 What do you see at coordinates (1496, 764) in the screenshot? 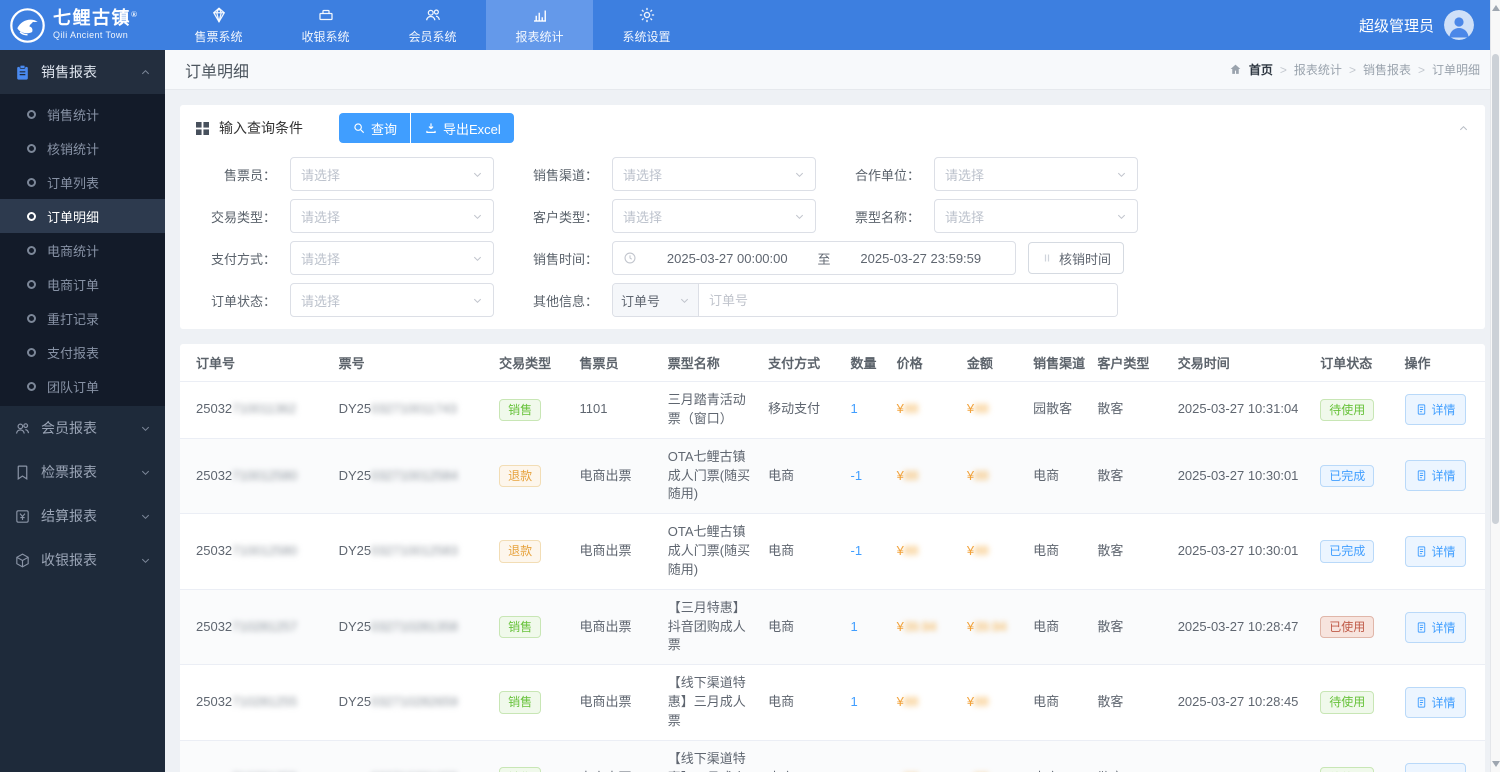
I see `scroll-down-arrow` at bounding box center [1496, 764].